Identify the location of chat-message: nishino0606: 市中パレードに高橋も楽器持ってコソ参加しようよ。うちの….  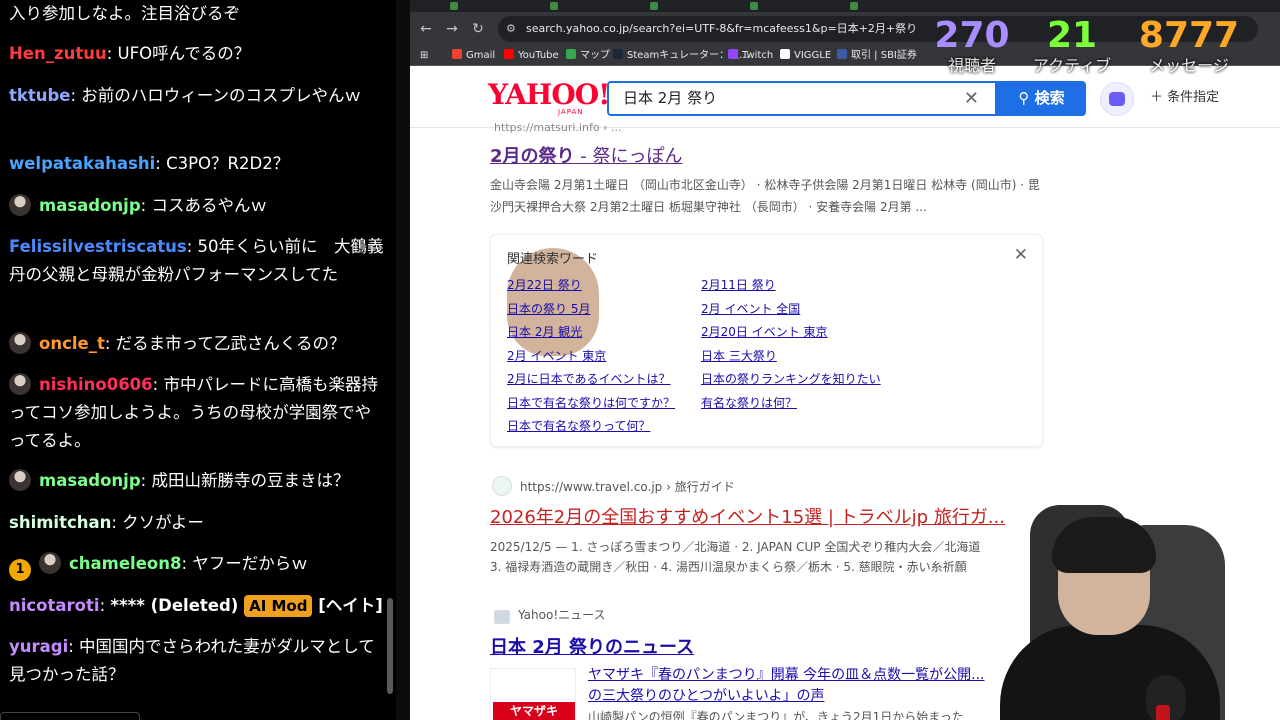
(196, 413).